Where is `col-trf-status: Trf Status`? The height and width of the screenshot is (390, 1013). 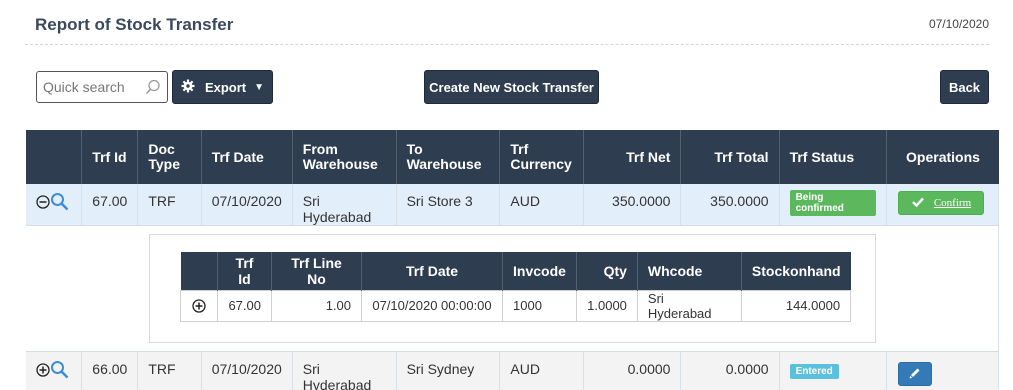
col-trf-status: Trf Status is located at coordinates (833, 157).